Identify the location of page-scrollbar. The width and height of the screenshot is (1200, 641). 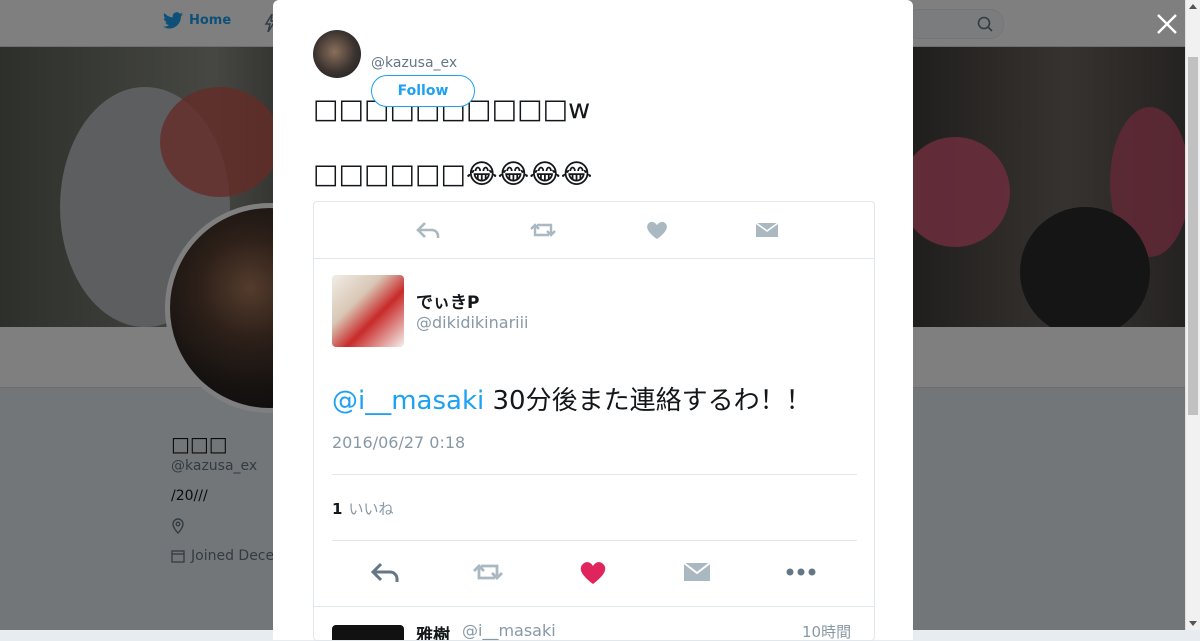
(1192, 315).